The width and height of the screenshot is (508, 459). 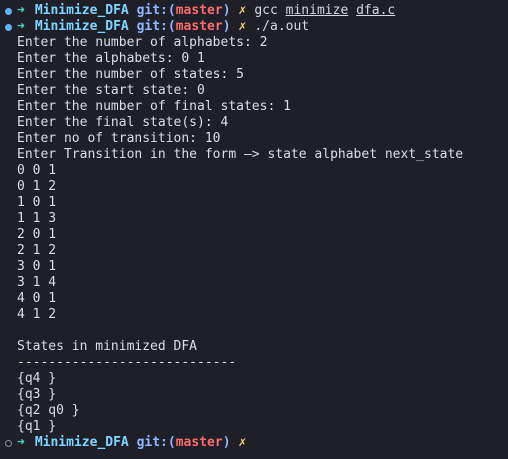 I want to click on command-text: ./a.out, so click(x=282, y=26).